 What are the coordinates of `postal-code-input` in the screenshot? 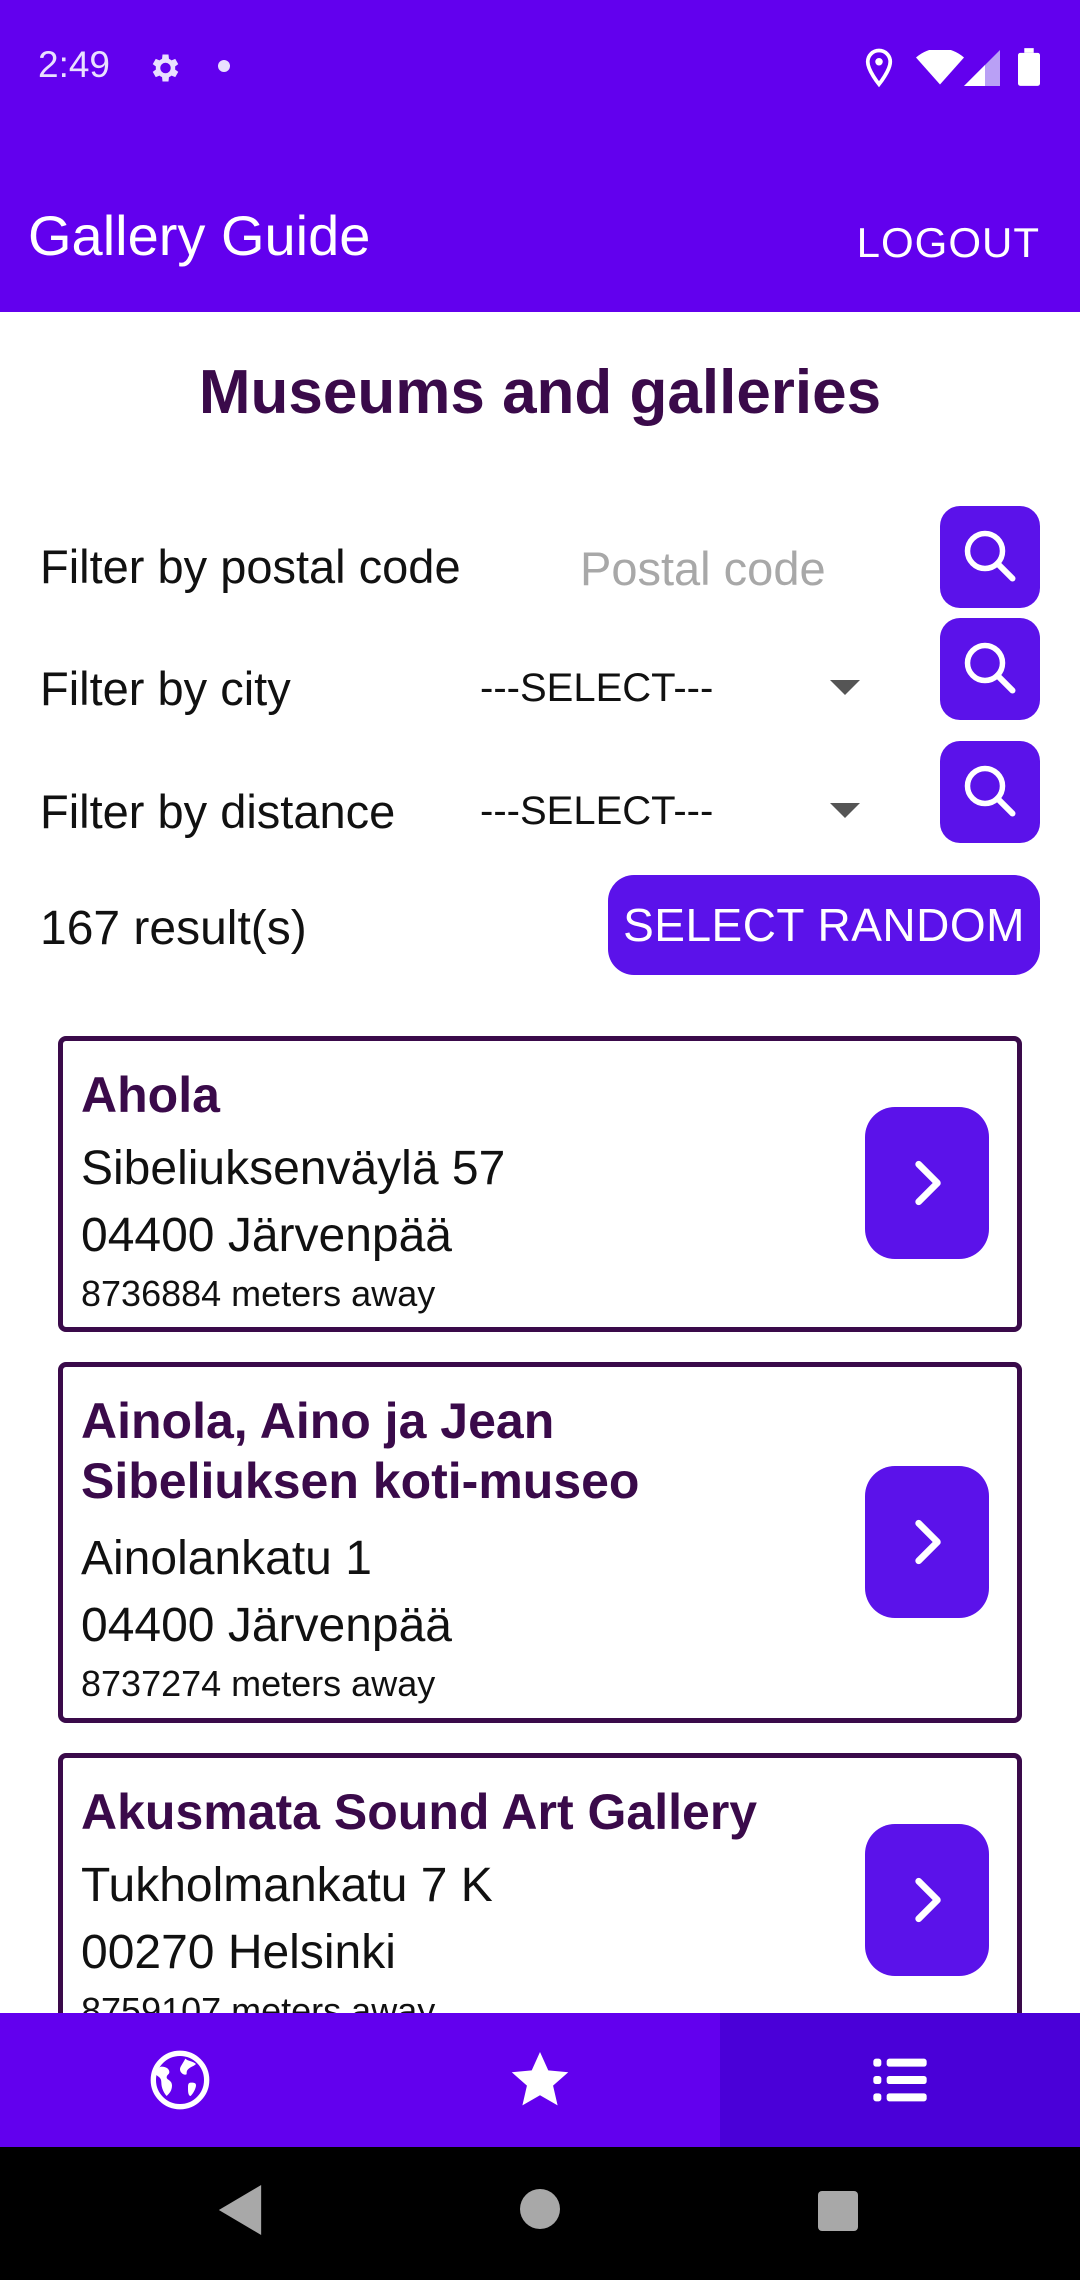 It's located at (725, 568).